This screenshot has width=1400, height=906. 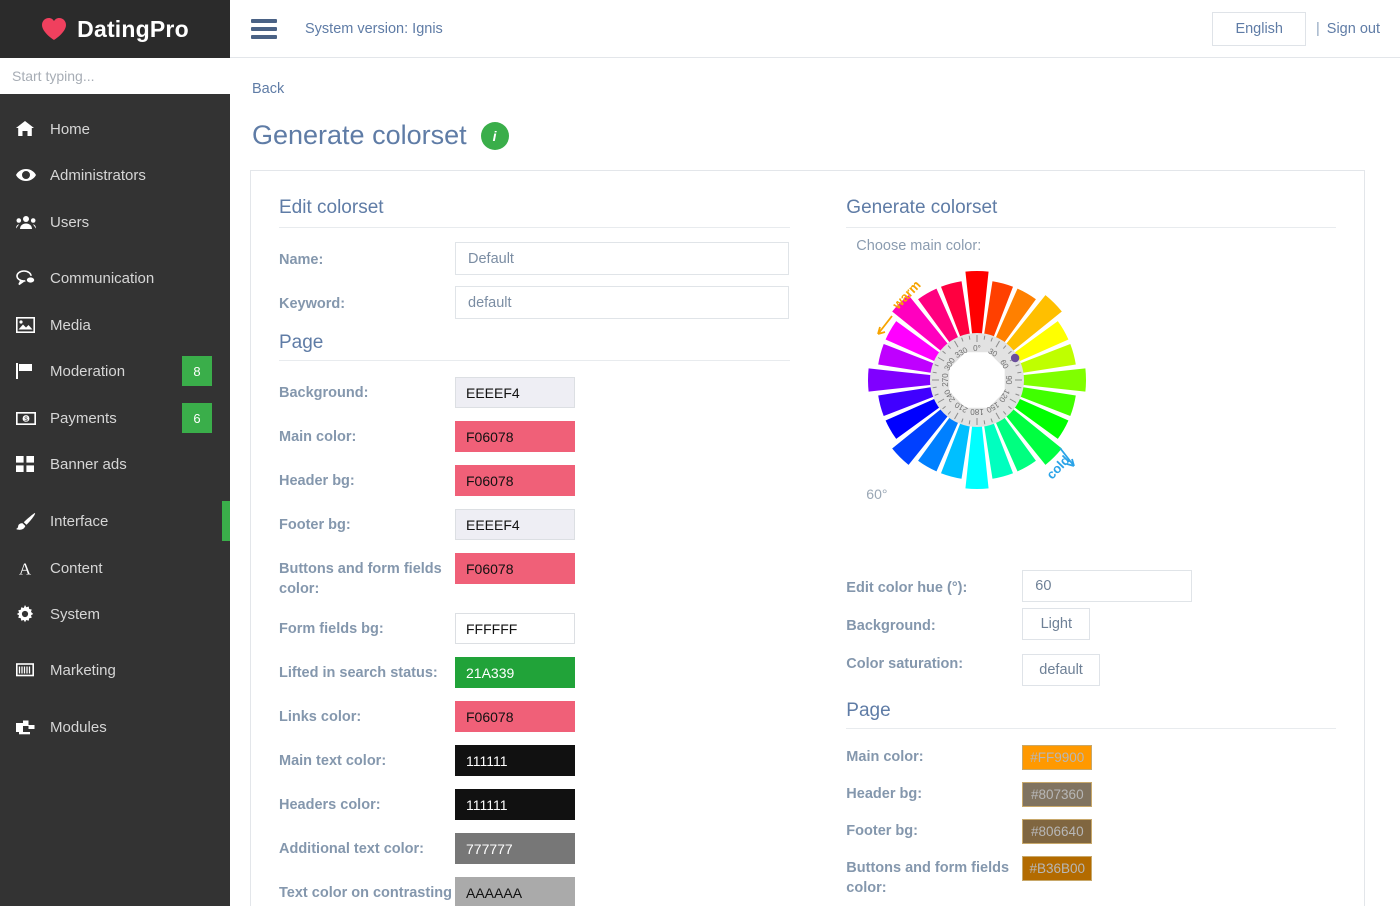 I want to click on sidebar-item-label: Home, so click(x=70, y=129).